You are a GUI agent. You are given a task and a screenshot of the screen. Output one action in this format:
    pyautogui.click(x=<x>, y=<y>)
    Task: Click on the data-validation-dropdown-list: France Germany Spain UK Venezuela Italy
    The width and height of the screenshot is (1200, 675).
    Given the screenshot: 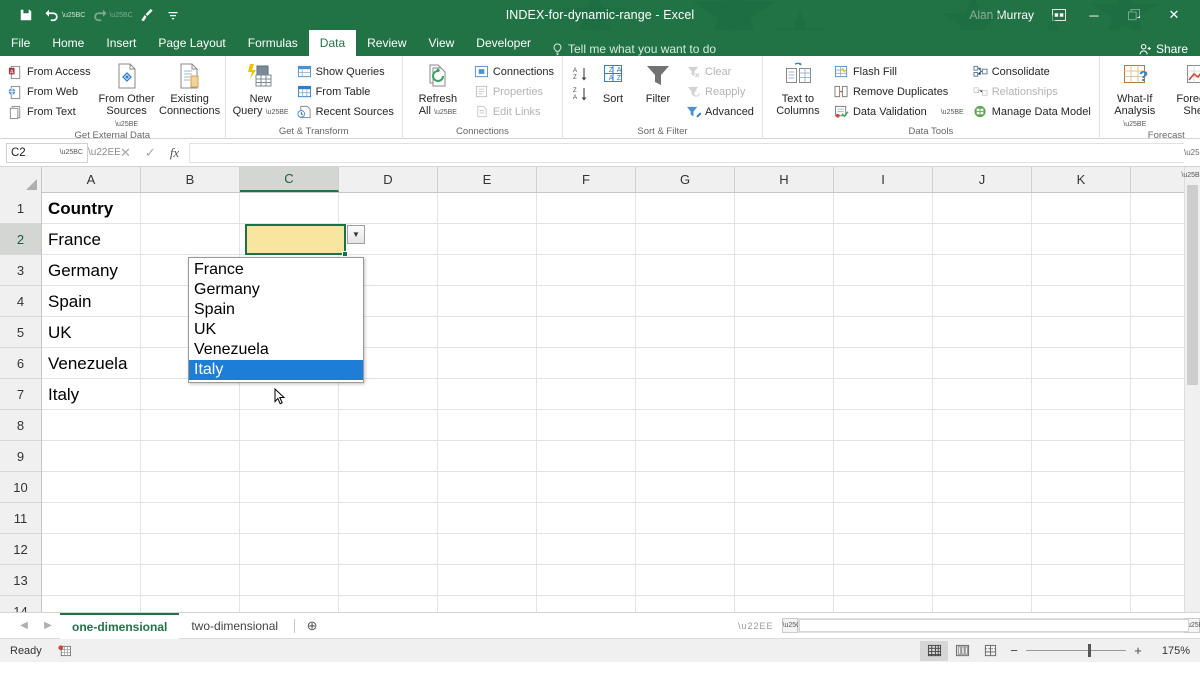 What is the action you would take?
    pyautogui.click(x=276, y=320)
    